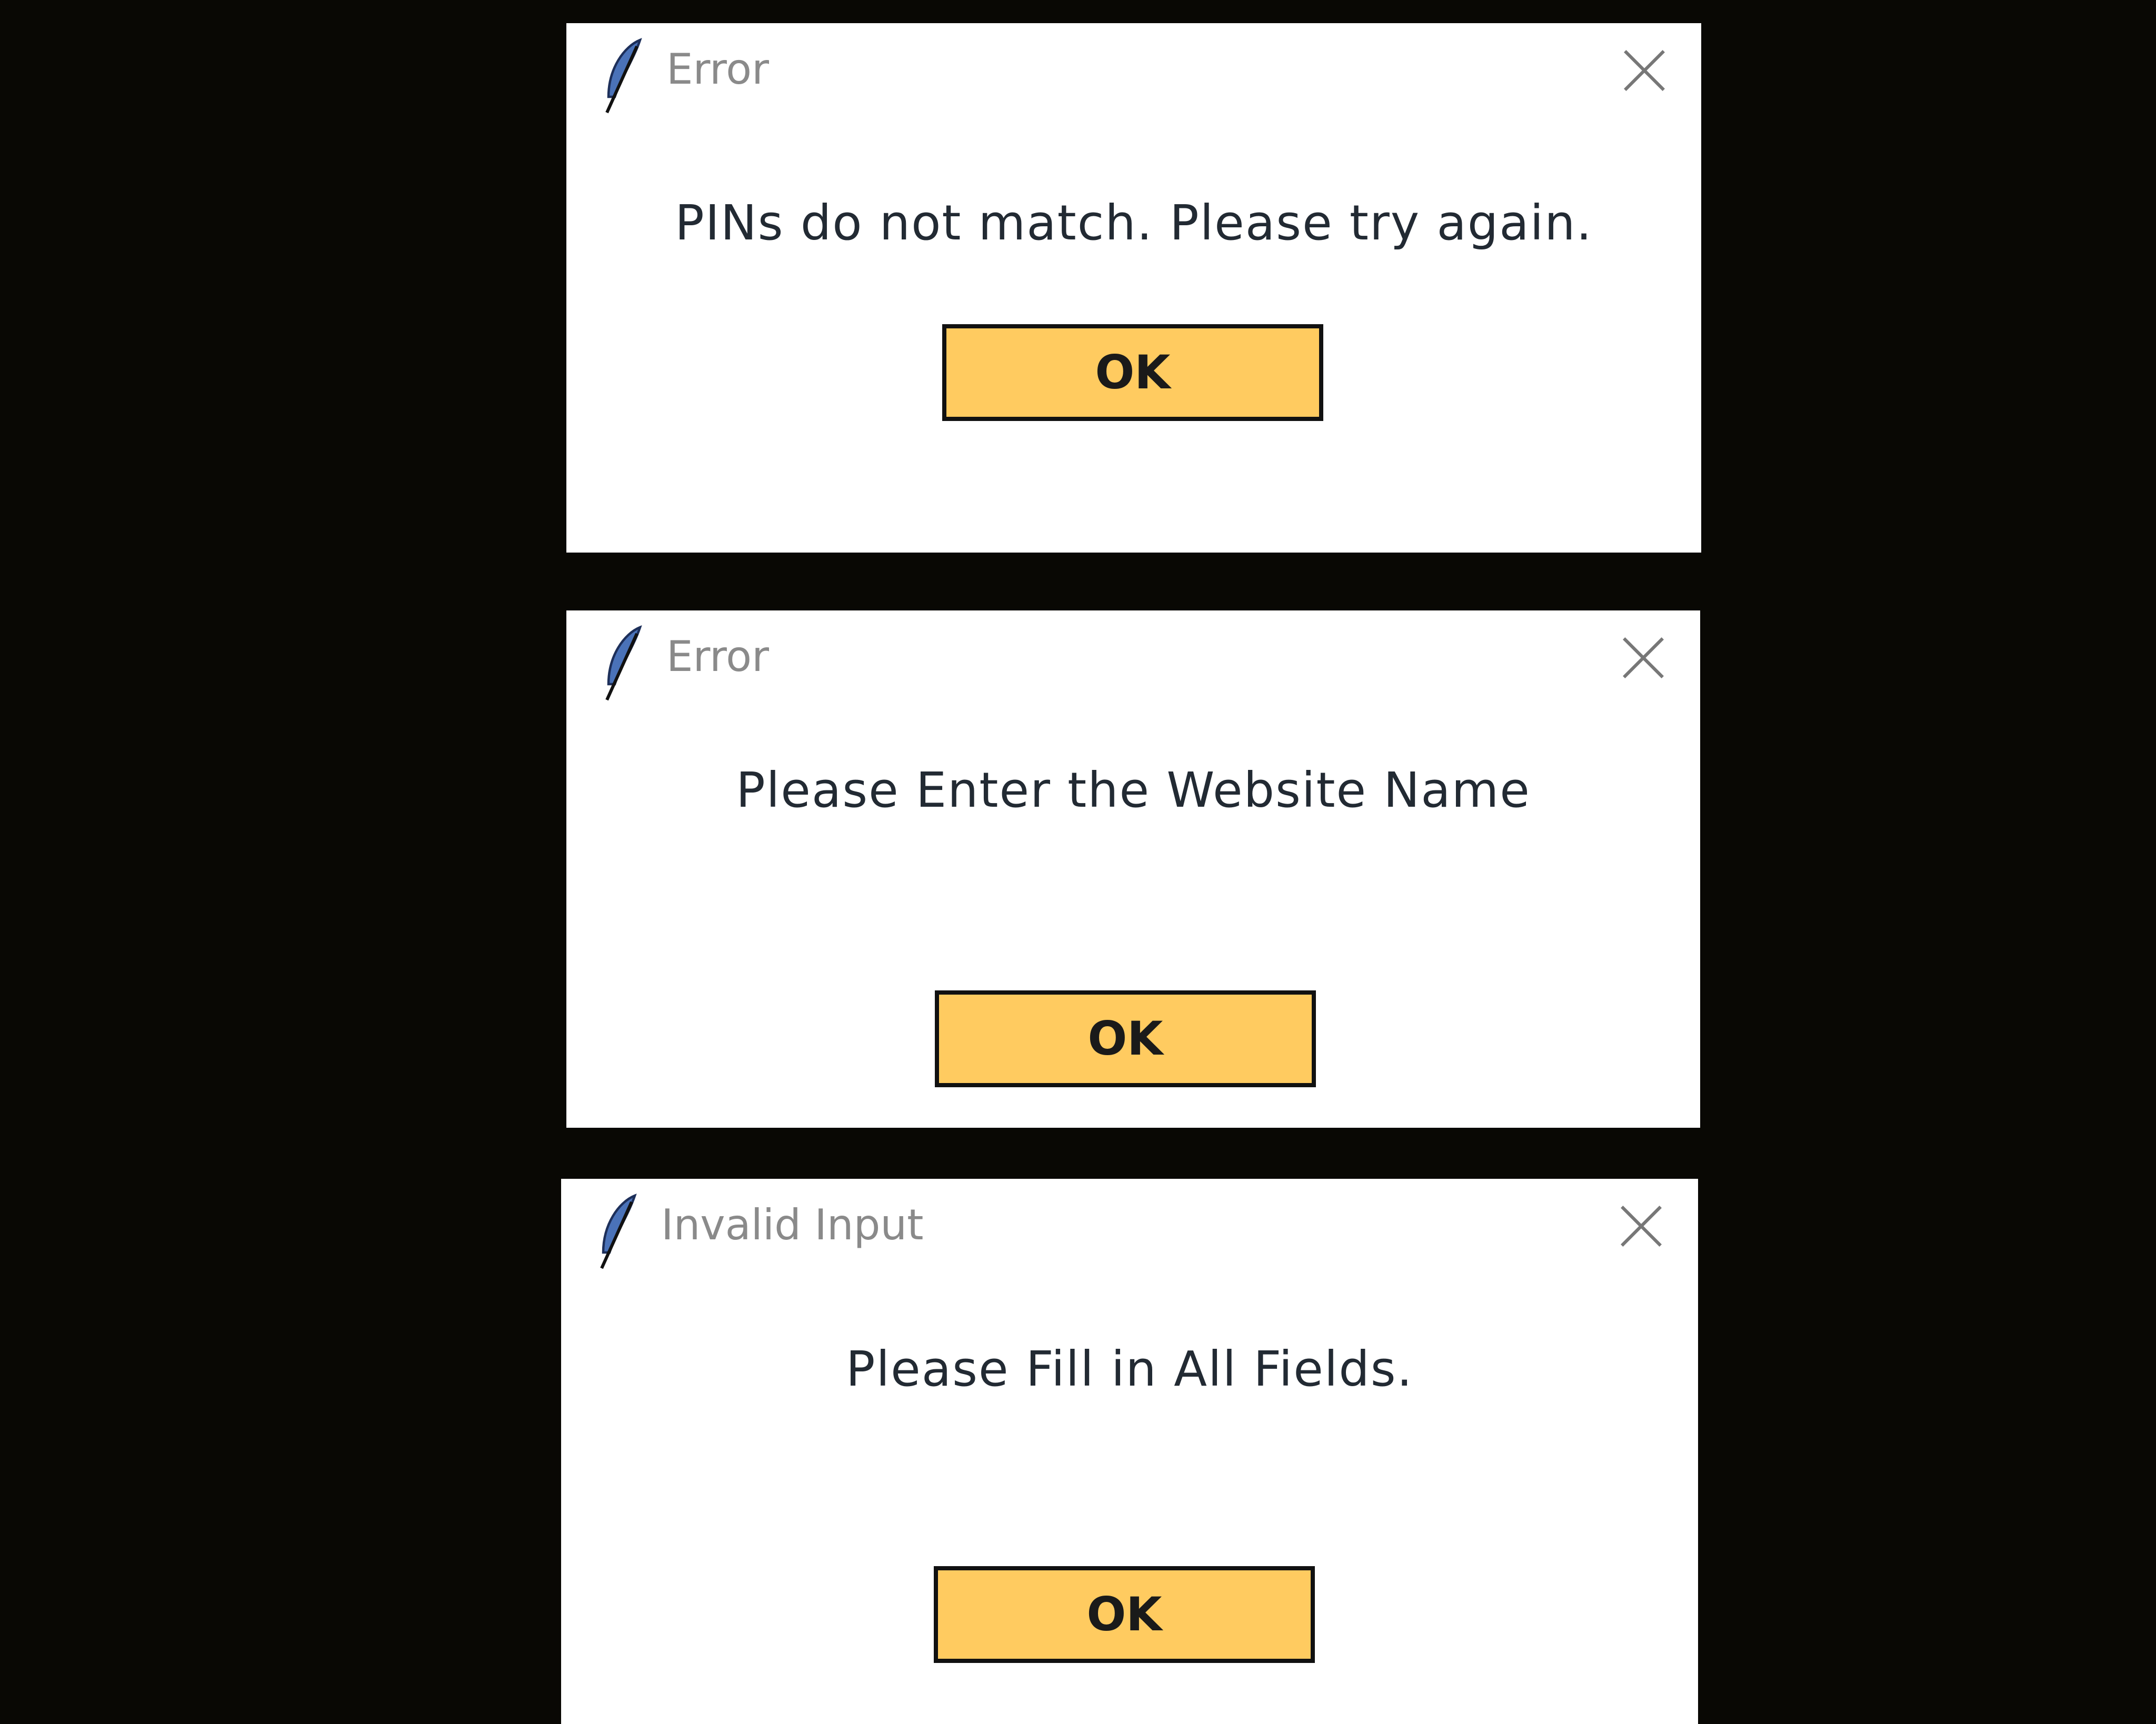 Image resolution: width=2156 pixels, height=1724 pixels. Describe the element at coordinates (1133, 790) in the screenshot. I see `dialog-message: Please Enter the Website Name` at that location.